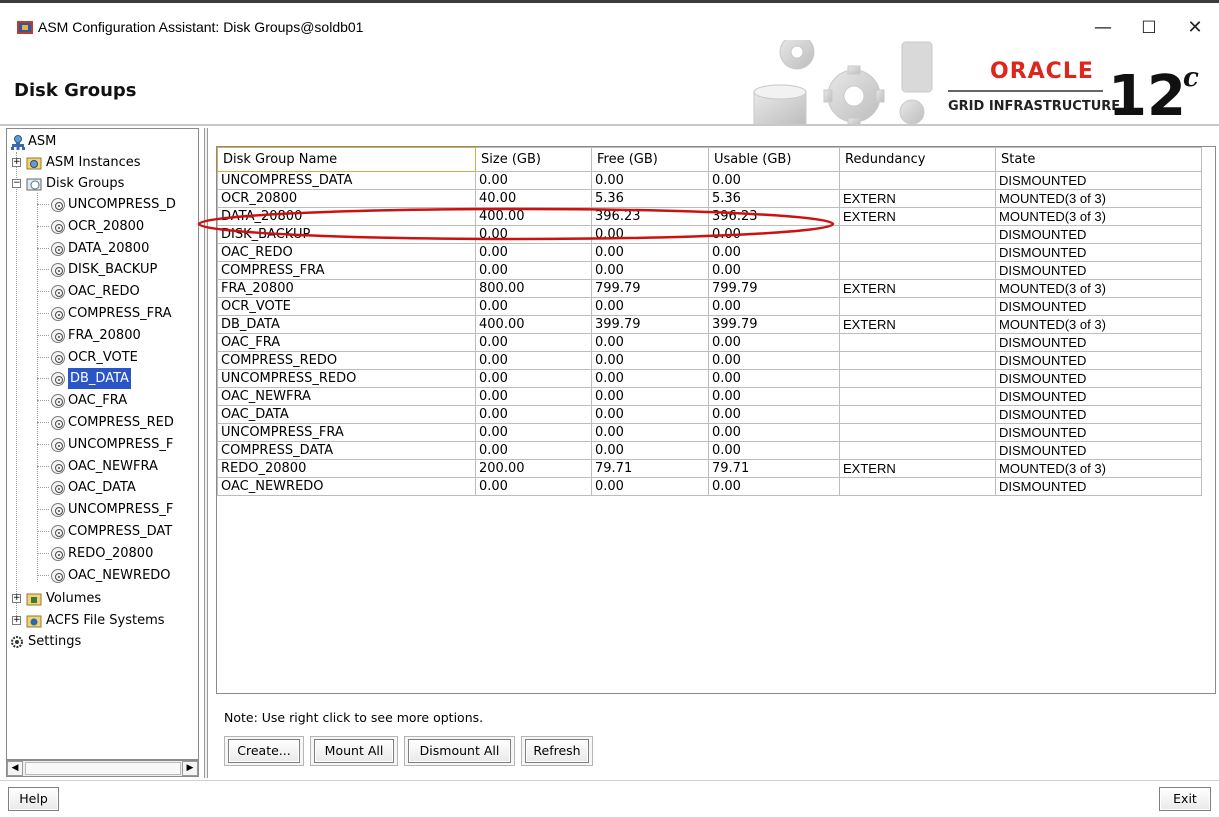  I want to click on table-row: OAC_FRA 0.00 0.00 0.00 DISMOUNTED, so click(709, 342).